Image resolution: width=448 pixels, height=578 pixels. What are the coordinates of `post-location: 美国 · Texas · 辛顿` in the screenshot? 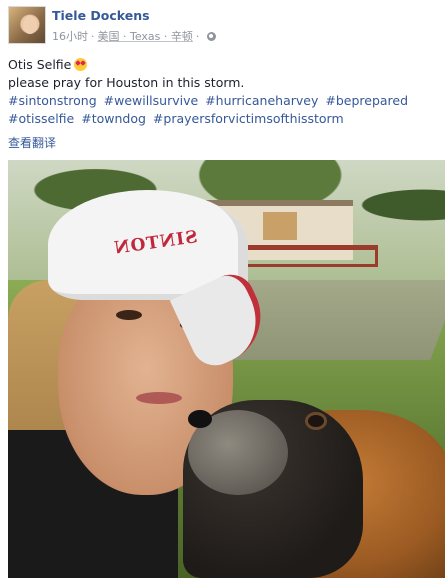 It's located at (145, 36).